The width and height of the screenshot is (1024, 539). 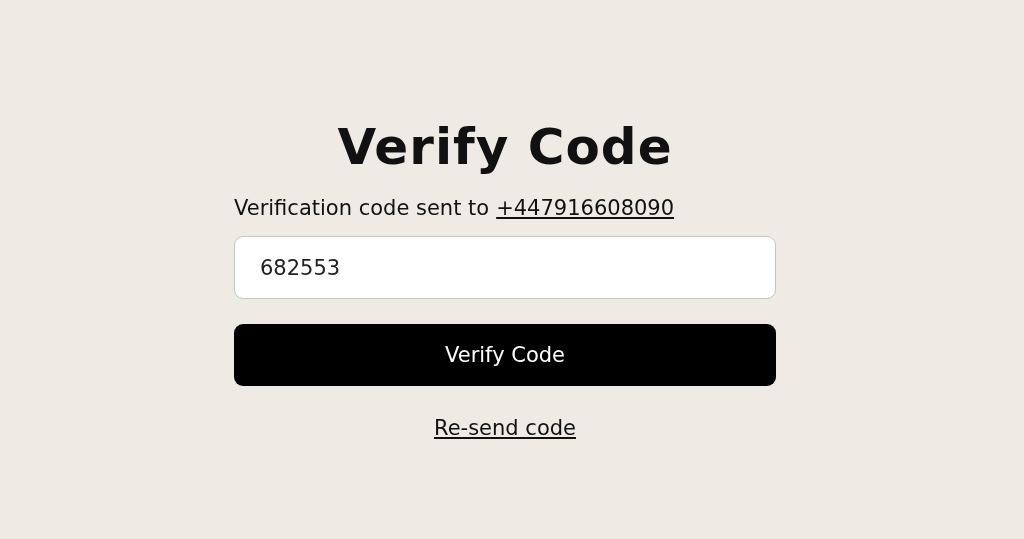 What do you see at coordinates (505, 267) in the screenshot?
I see `code-input-field: 682553` at bounding box center [505, 267].